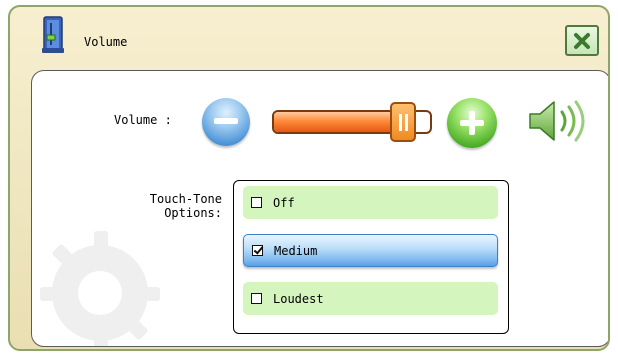 The image size is (618, 358). I want to click on volume-slider-thumb, so click(403, 122).